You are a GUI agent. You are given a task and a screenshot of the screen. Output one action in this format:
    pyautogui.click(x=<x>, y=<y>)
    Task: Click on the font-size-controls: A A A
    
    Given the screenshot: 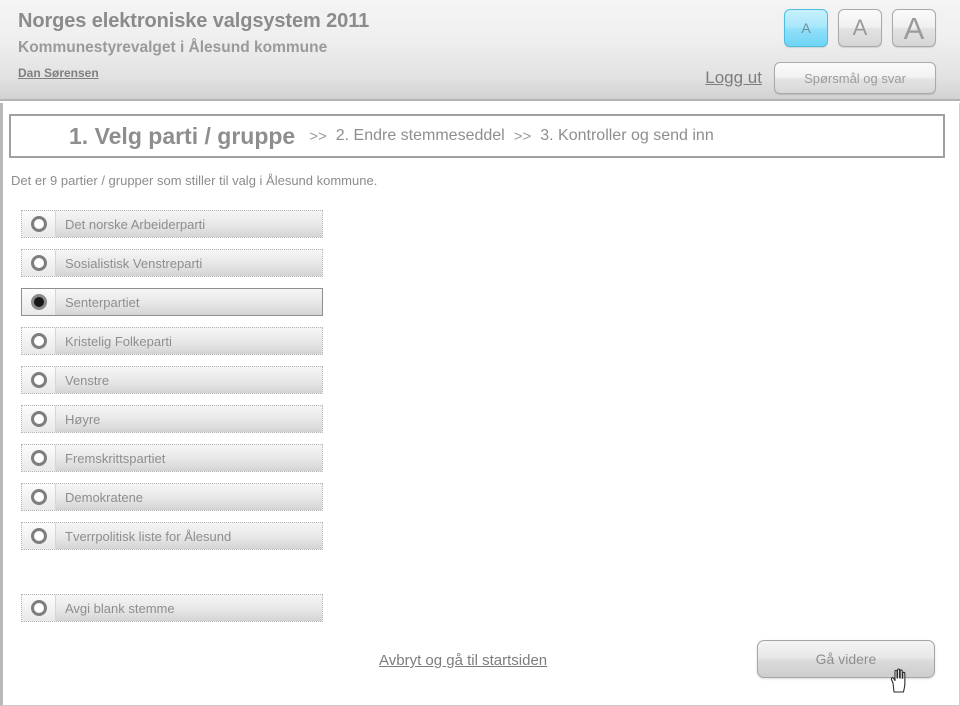 What is the action you would take?
    pyautogui.click(x=860, y=28)
    